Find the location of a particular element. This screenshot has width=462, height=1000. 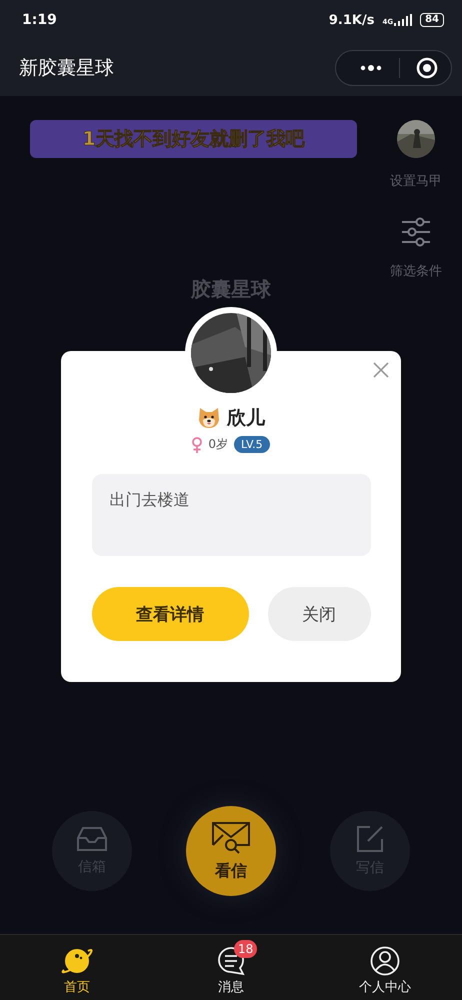

network-speed: 9.1K/s is located at coordinates (351, 20).